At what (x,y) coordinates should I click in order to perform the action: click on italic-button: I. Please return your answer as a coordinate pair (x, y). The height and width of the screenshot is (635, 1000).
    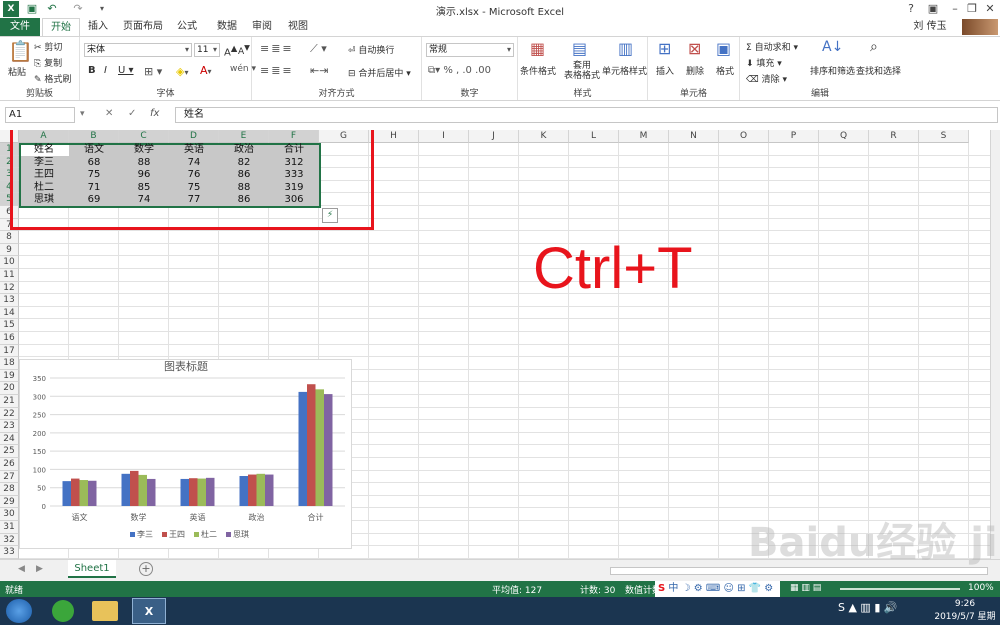
    Looking at the image, I should click on (105, 70).